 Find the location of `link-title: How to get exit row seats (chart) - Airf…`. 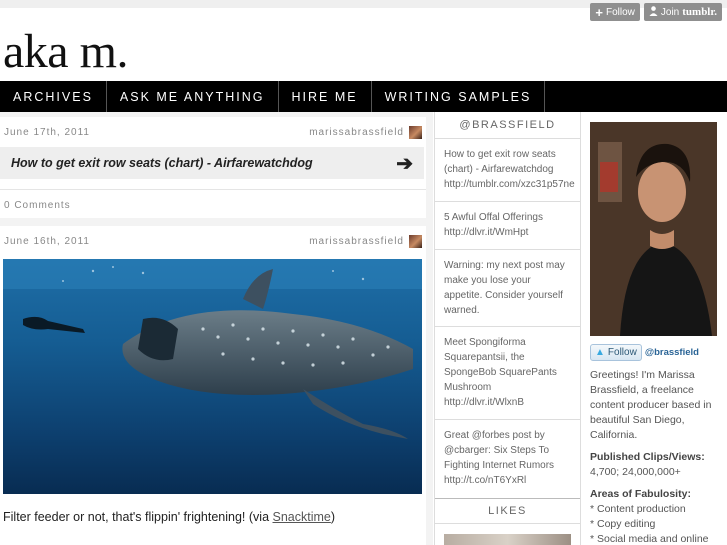

link-title: How to get exit row seats (chart) - Airf… is located at coordinates (162, 163).